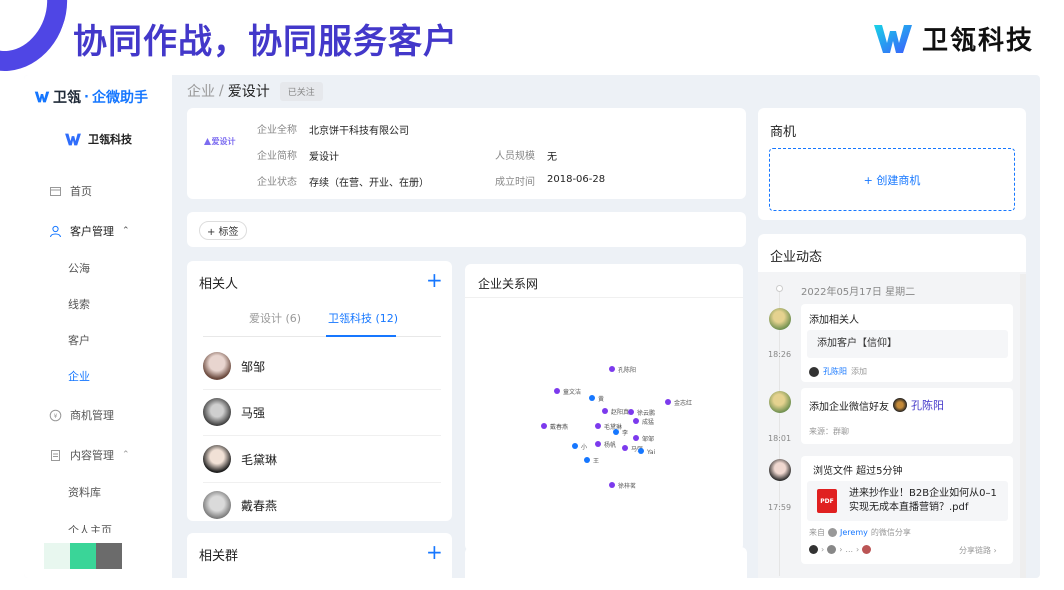 The image size is (1064, 590). Describe the element at coordinates (363, 318) in the screenshot. I see `tab-our-contacts: 卫瓴科技 (12)` at that location.